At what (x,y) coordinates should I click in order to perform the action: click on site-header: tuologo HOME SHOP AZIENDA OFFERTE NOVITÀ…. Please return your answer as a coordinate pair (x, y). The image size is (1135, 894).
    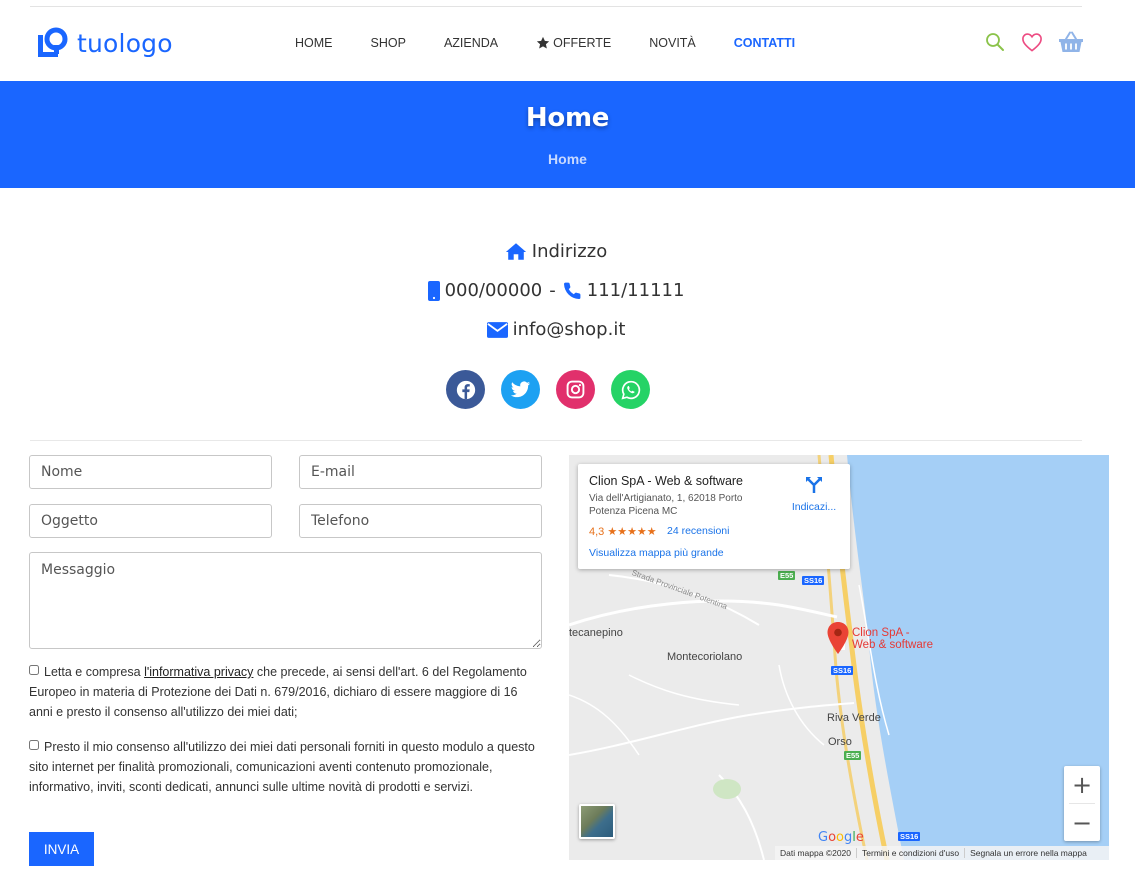
    Looking at the image, I should click on (567, 44).